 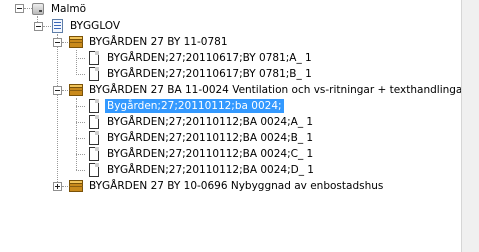 What do you see at coordinates (210, 138) in the screenshot?
I see `tree-node-label: BYGÅRDEN;27;20110112;BA 0024;B_ 1` at bounding box center [210, 138].